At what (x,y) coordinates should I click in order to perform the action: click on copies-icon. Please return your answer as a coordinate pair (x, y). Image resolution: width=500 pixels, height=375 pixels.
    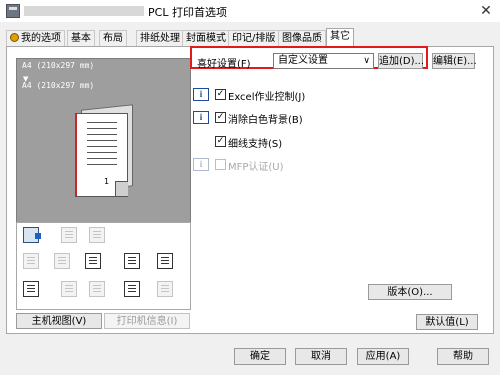
    Looking at the image, I should click on (97, 235).